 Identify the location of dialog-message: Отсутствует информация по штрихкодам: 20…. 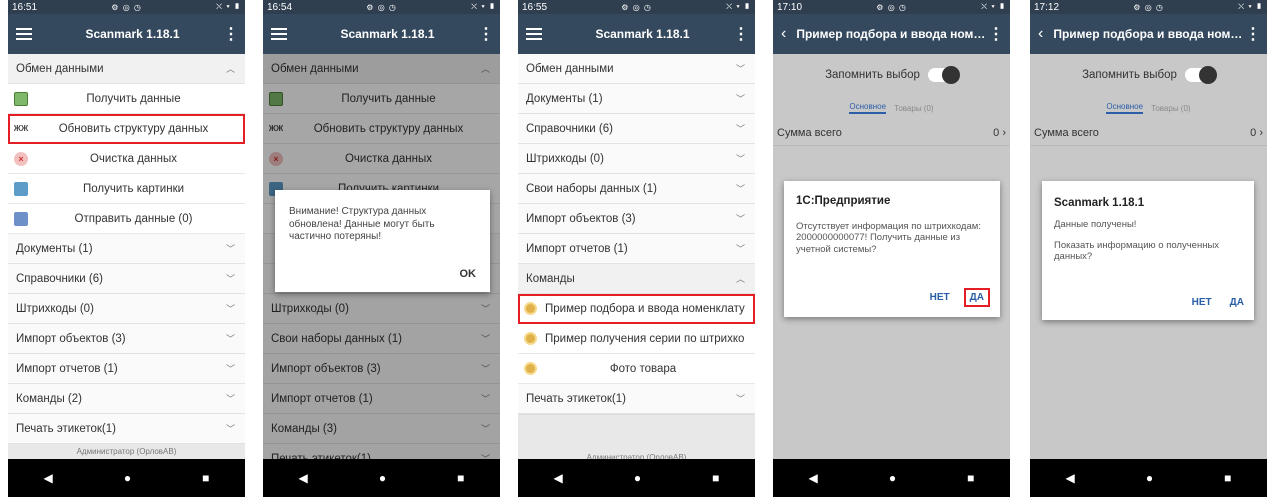
(888, 238).